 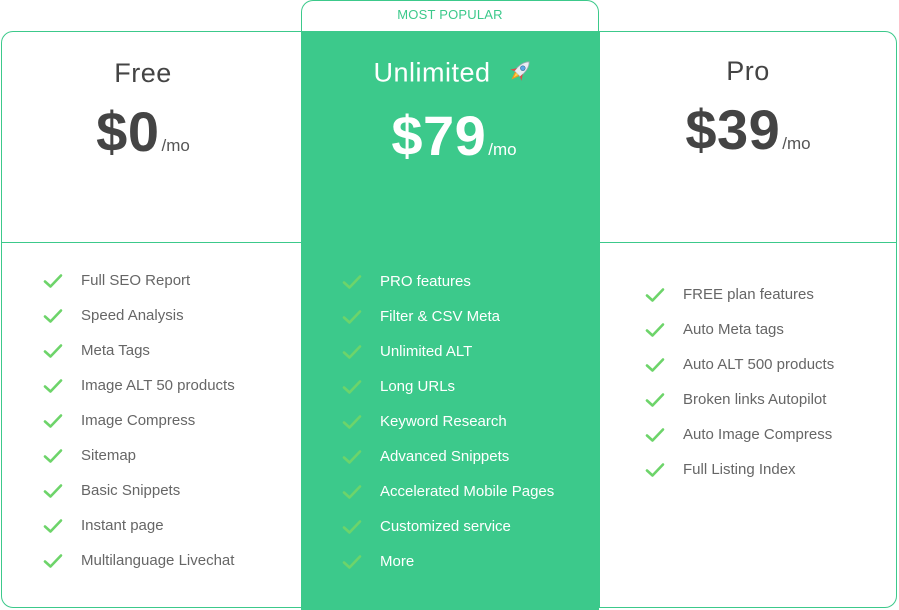 I want to click on feature-item: Customized service, so click(x=448, y=526).